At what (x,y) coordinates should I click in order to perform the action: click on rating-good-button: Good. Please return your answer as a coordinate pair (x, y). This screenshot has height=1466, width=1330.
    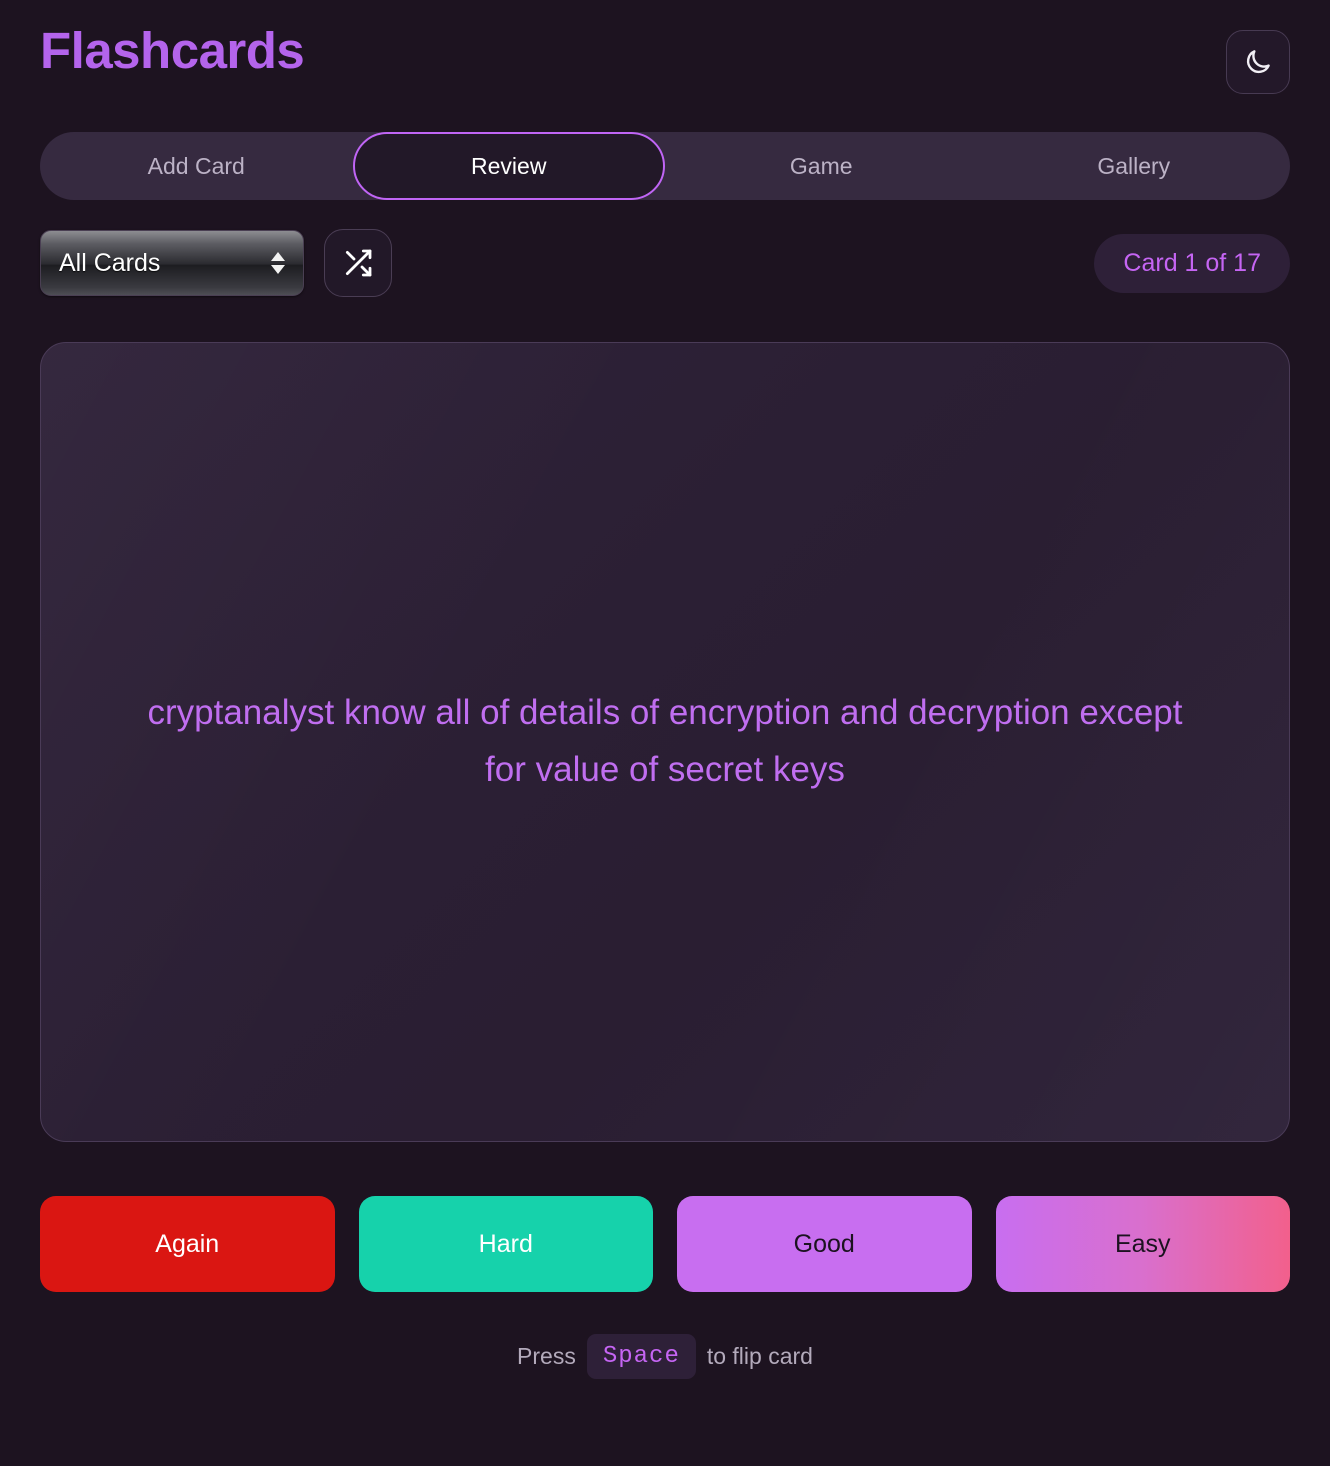
    Looking at the image, I should click on (824, 1244).